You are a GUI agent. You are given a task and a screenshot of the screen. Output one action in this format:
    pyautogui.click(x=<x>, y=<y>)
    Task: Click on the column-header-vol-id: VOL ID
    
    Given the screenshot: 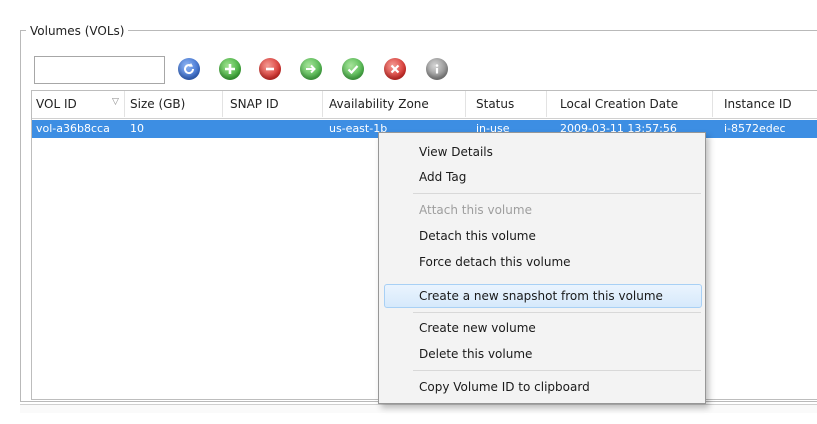 What is the action you would take?
    pyautogui.click(x=56, y=104)
    